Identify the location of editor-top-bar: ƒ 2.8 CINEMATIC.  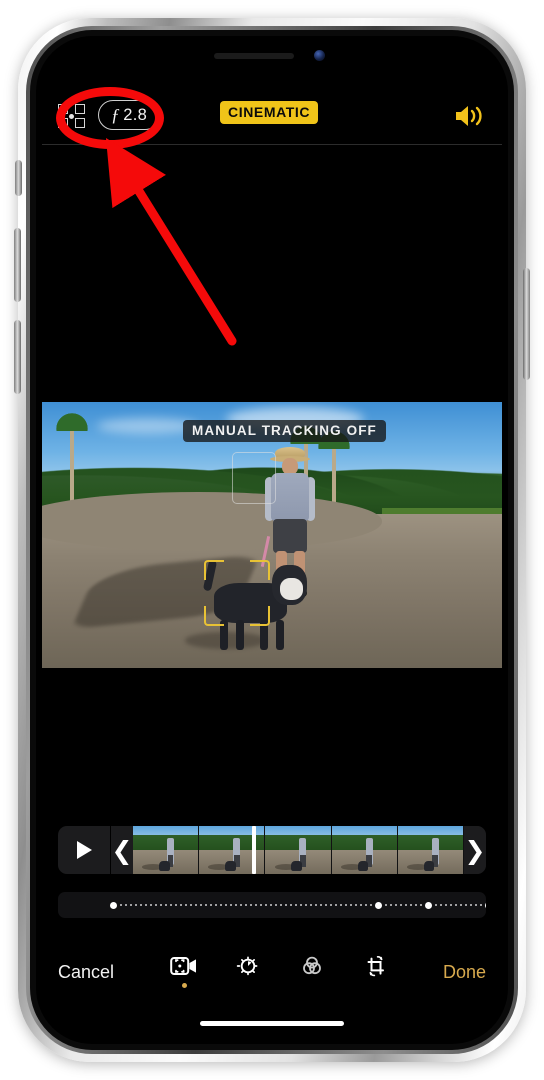
(272, 117).